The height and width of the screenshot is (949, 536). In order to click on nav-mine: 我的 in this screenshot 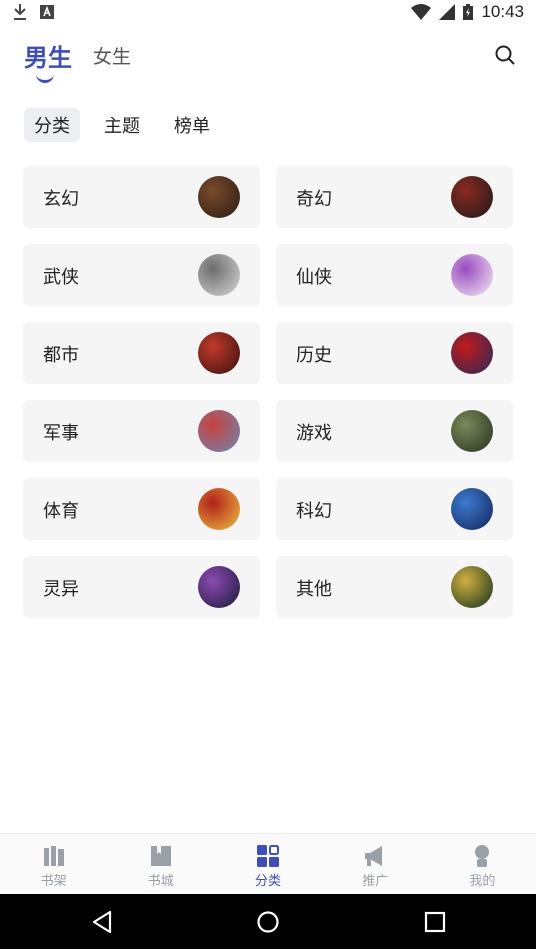, I will do `click(482, 864)`.